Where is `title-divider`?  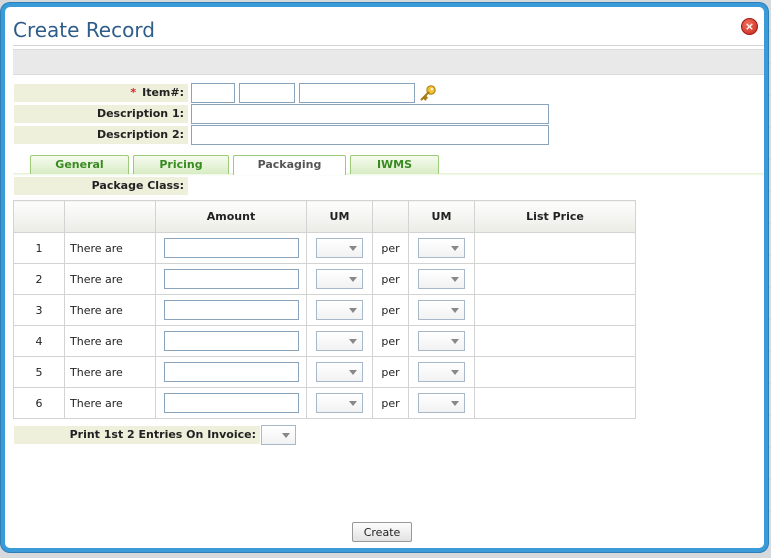
title-divider is located at coordinates (388, 45).